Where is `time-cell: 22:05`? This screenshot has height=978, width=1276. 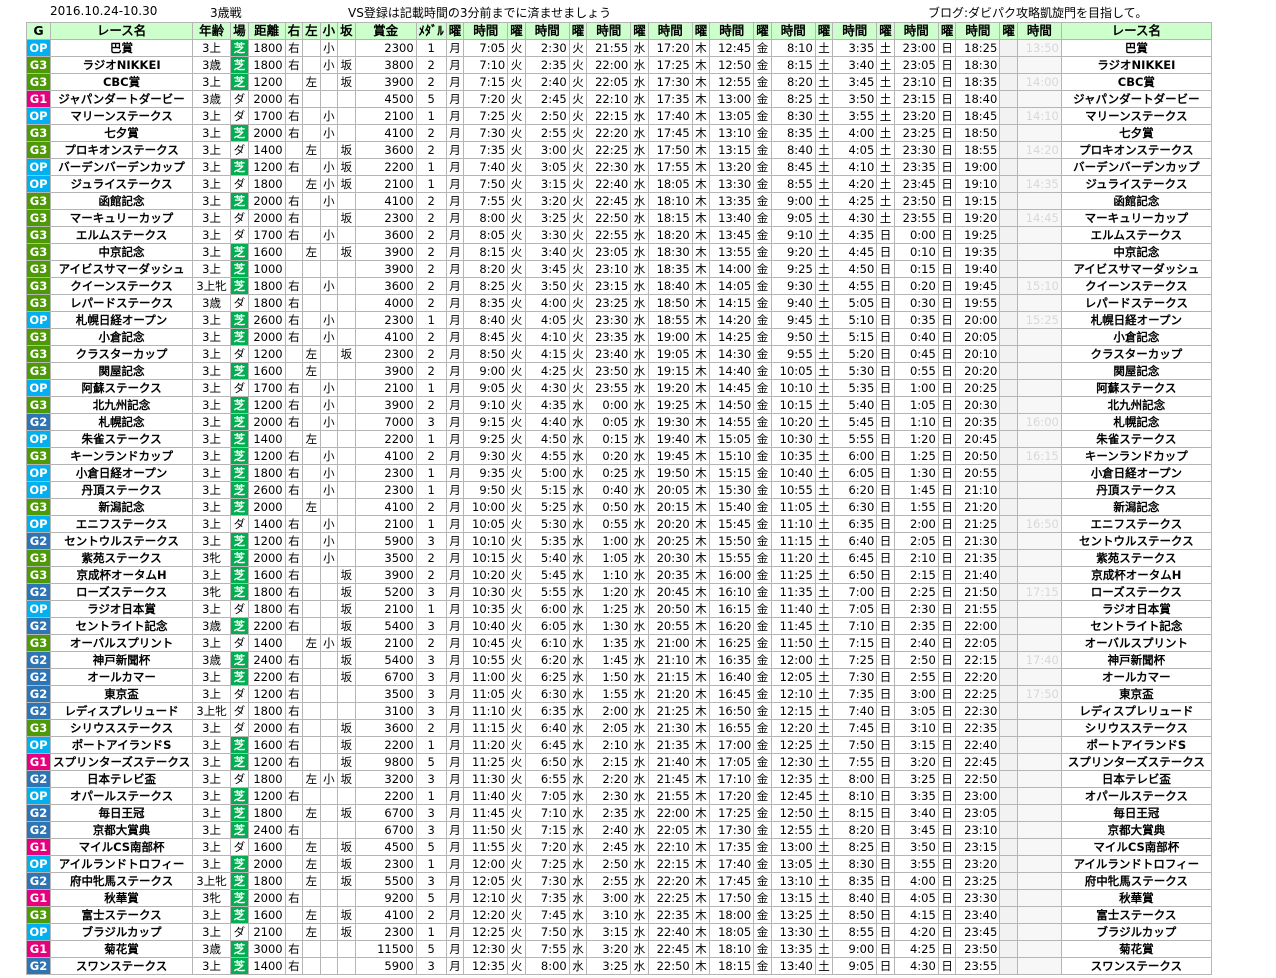 time-cell: 22:05 is located at coordinates (670, 830).